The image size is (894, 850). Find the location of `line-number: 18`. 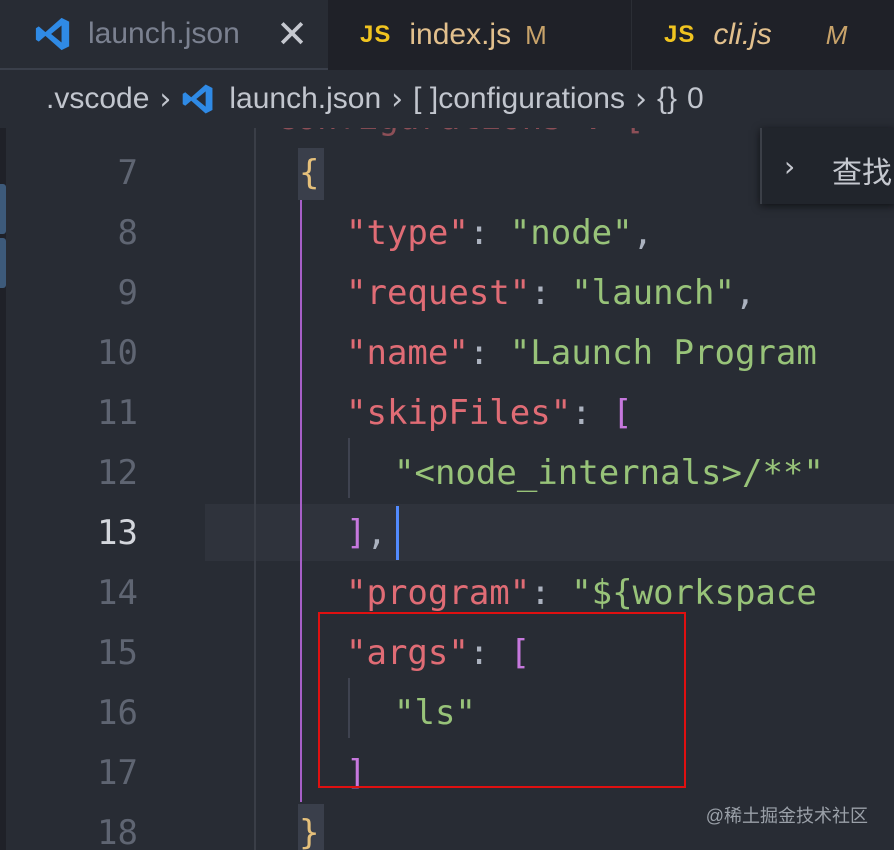

line-number: 18 is located at coordinates (117, 831).